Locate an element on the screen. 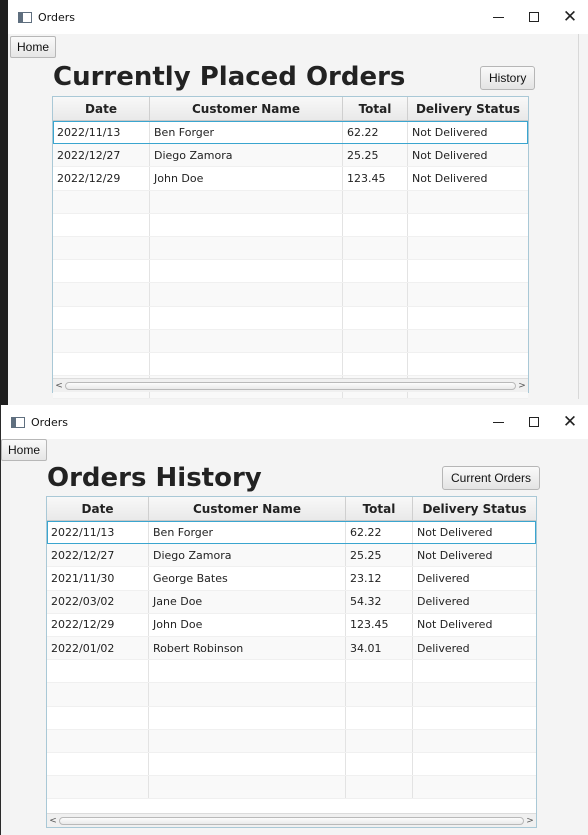 This screenshot has height=835, width=588. cell-date: 2021/11/30 is located at coordinates (98, 578).